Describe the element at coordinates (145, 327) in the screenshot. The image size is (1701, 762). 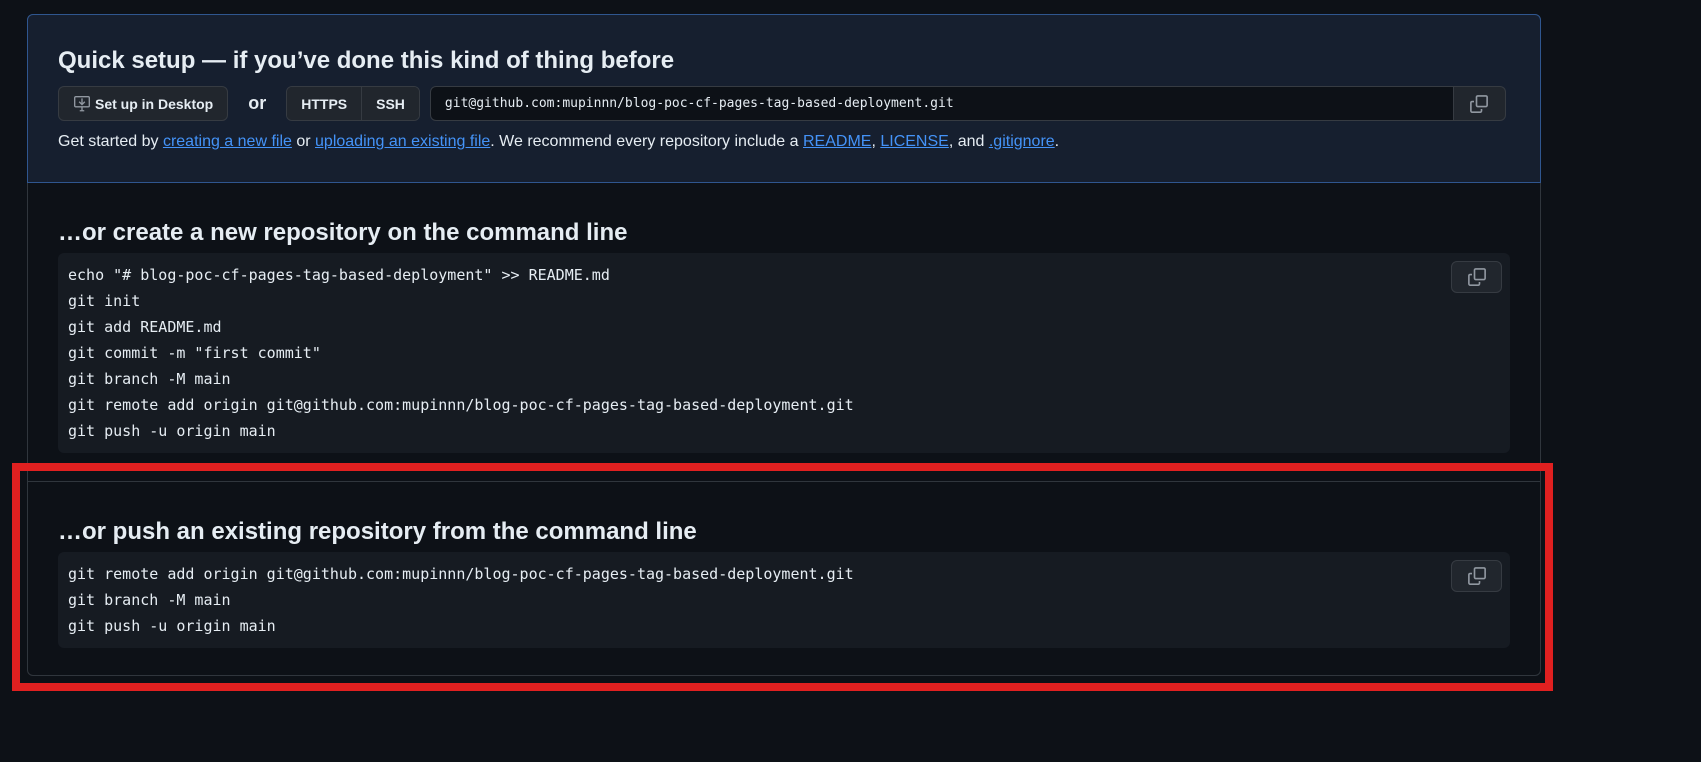
I see `code-line: git add README.md` at that location.